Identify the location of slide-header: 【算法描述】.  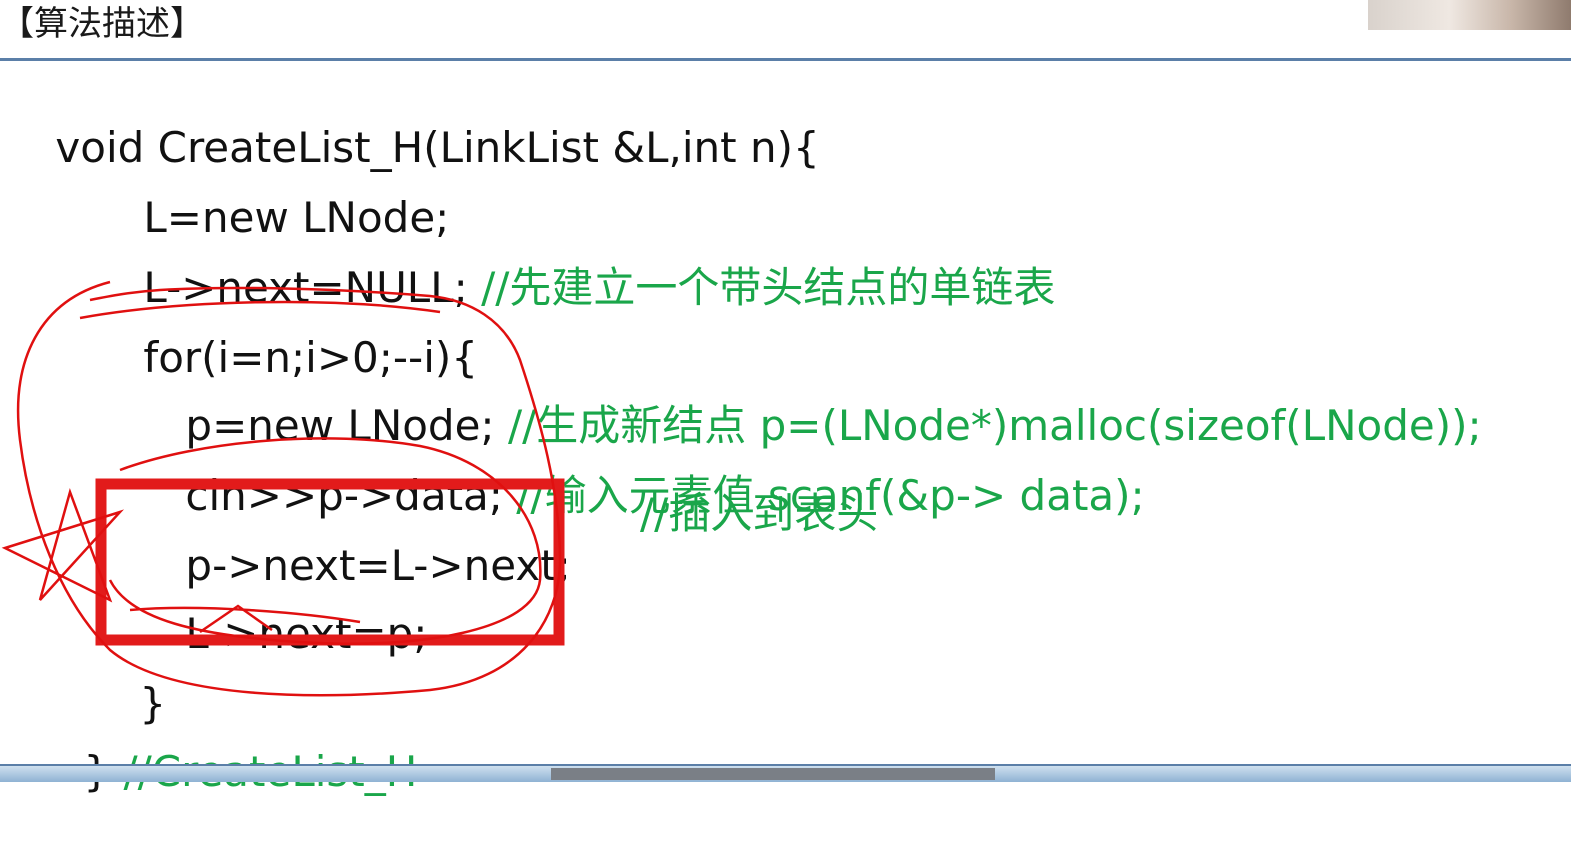
(785, 29).